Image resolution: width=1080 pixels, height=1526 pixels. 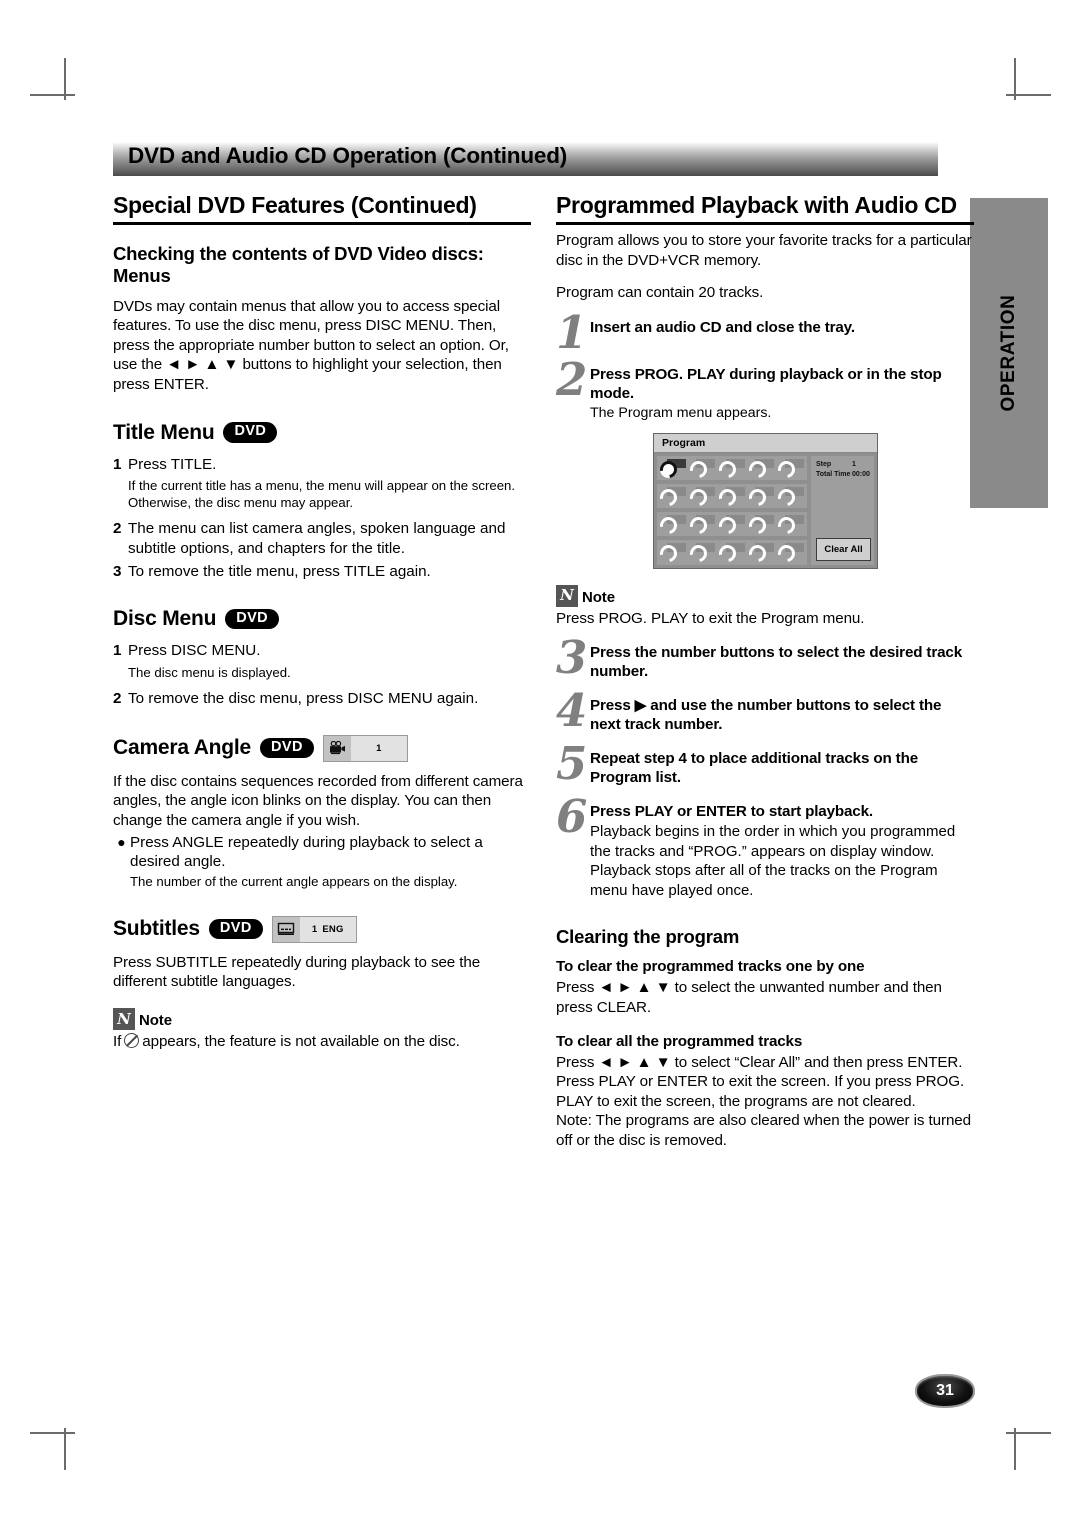 I want to click on camera-angle-osd-value: 1, so click(x=378, y=748).